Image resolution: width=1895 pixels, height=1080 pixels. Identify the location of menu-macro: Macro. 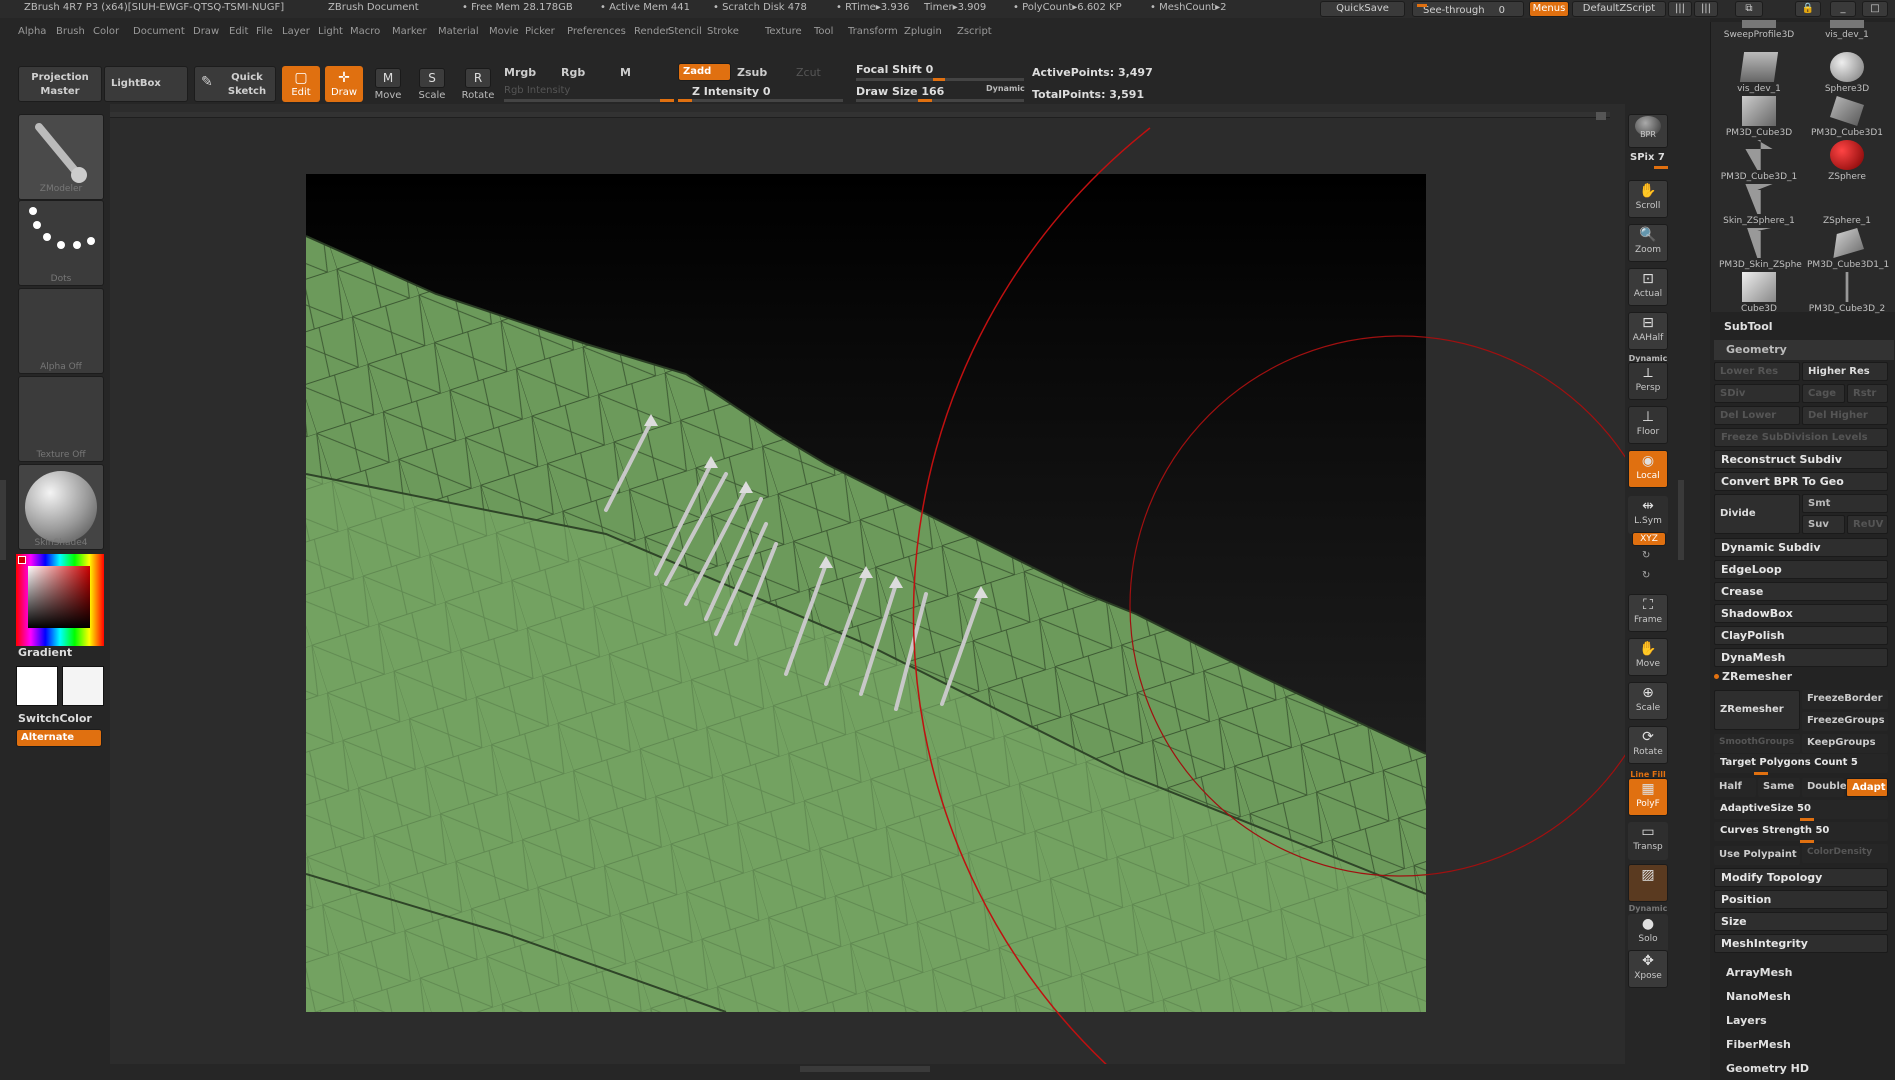
(365, 31).